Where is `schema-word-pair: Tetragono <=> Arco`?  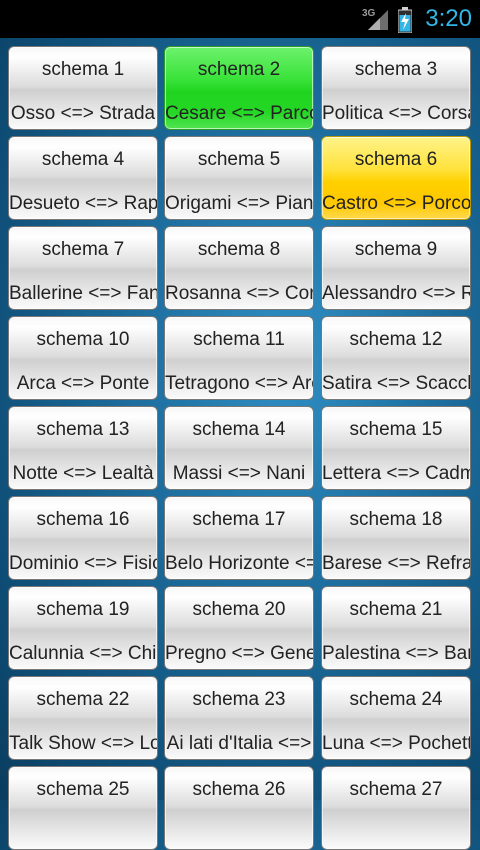
schema-word-pair: Tetragono <=> Arco is located at coordinates (239, 383).